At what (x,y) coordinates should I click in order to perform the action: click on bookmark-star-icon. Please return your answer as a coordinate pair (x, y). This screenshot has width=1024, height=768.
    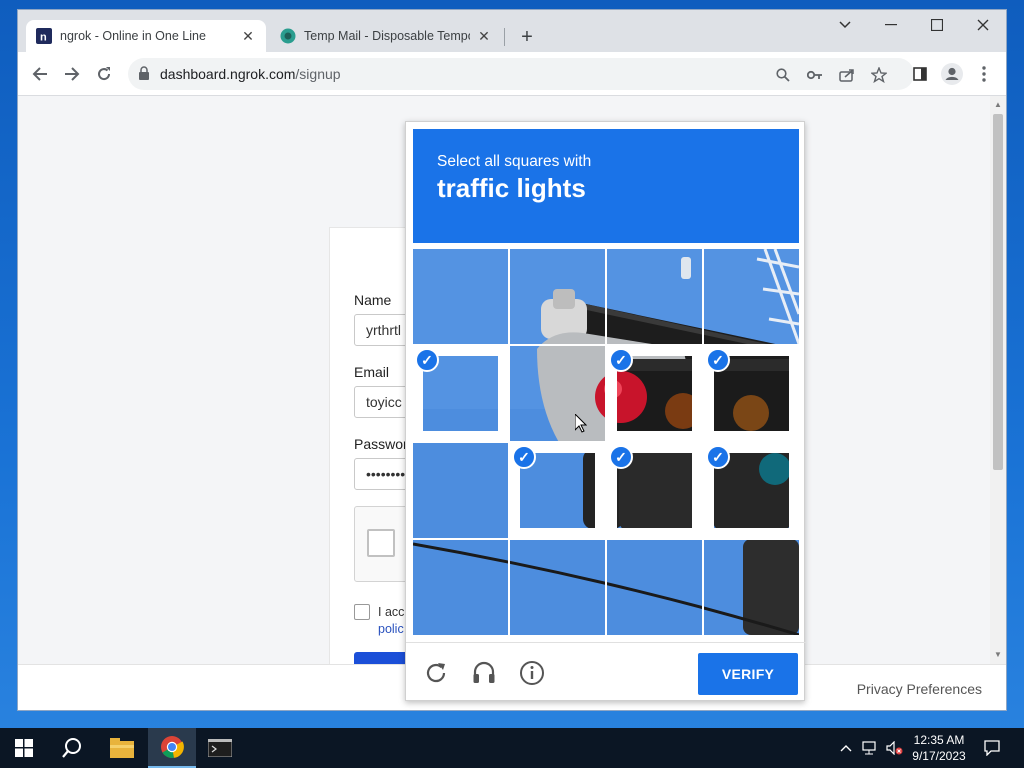
    Looking at the image, I should click on (879, 75).